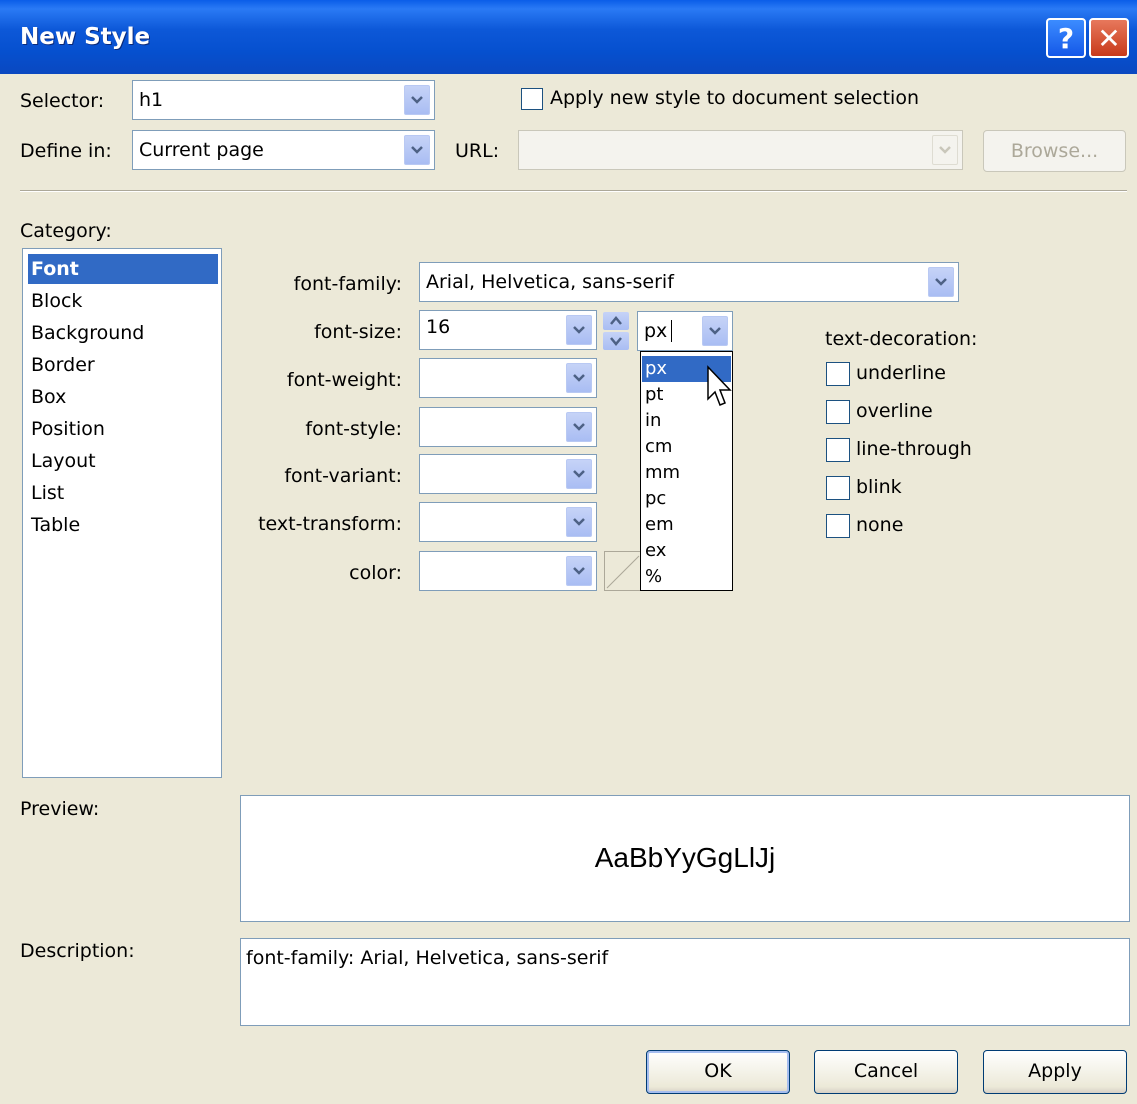 This screenshot has height=1104, width=1137. I want to click on window-title: New Style, so click(85, 37).